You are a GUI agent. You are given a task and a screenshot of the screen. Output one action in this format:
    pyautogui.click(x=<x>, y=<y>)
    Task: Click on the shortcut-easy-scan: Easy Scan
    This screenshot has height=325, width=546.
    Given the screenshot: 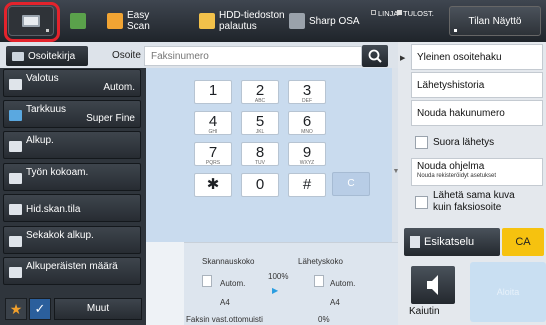 What is the action you would take?
    pyautogui.click(x=128, y=21)
    